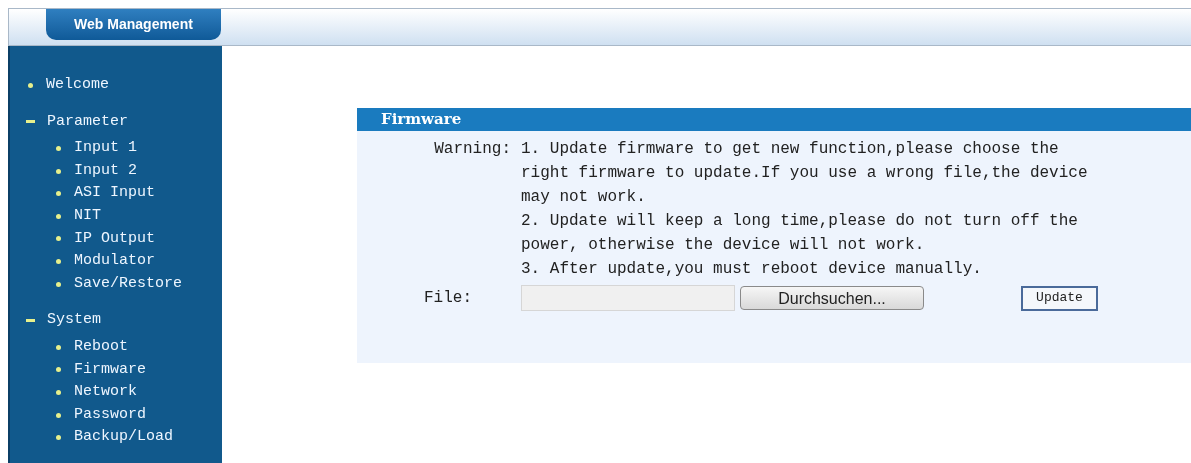 The image size is (1191, 463). What do you see at coordinates (790, 149) in the screenshot?
I see `warning-text-line: 1. Update firmware to get new function,please choose the` at bounding box center [790, 149].